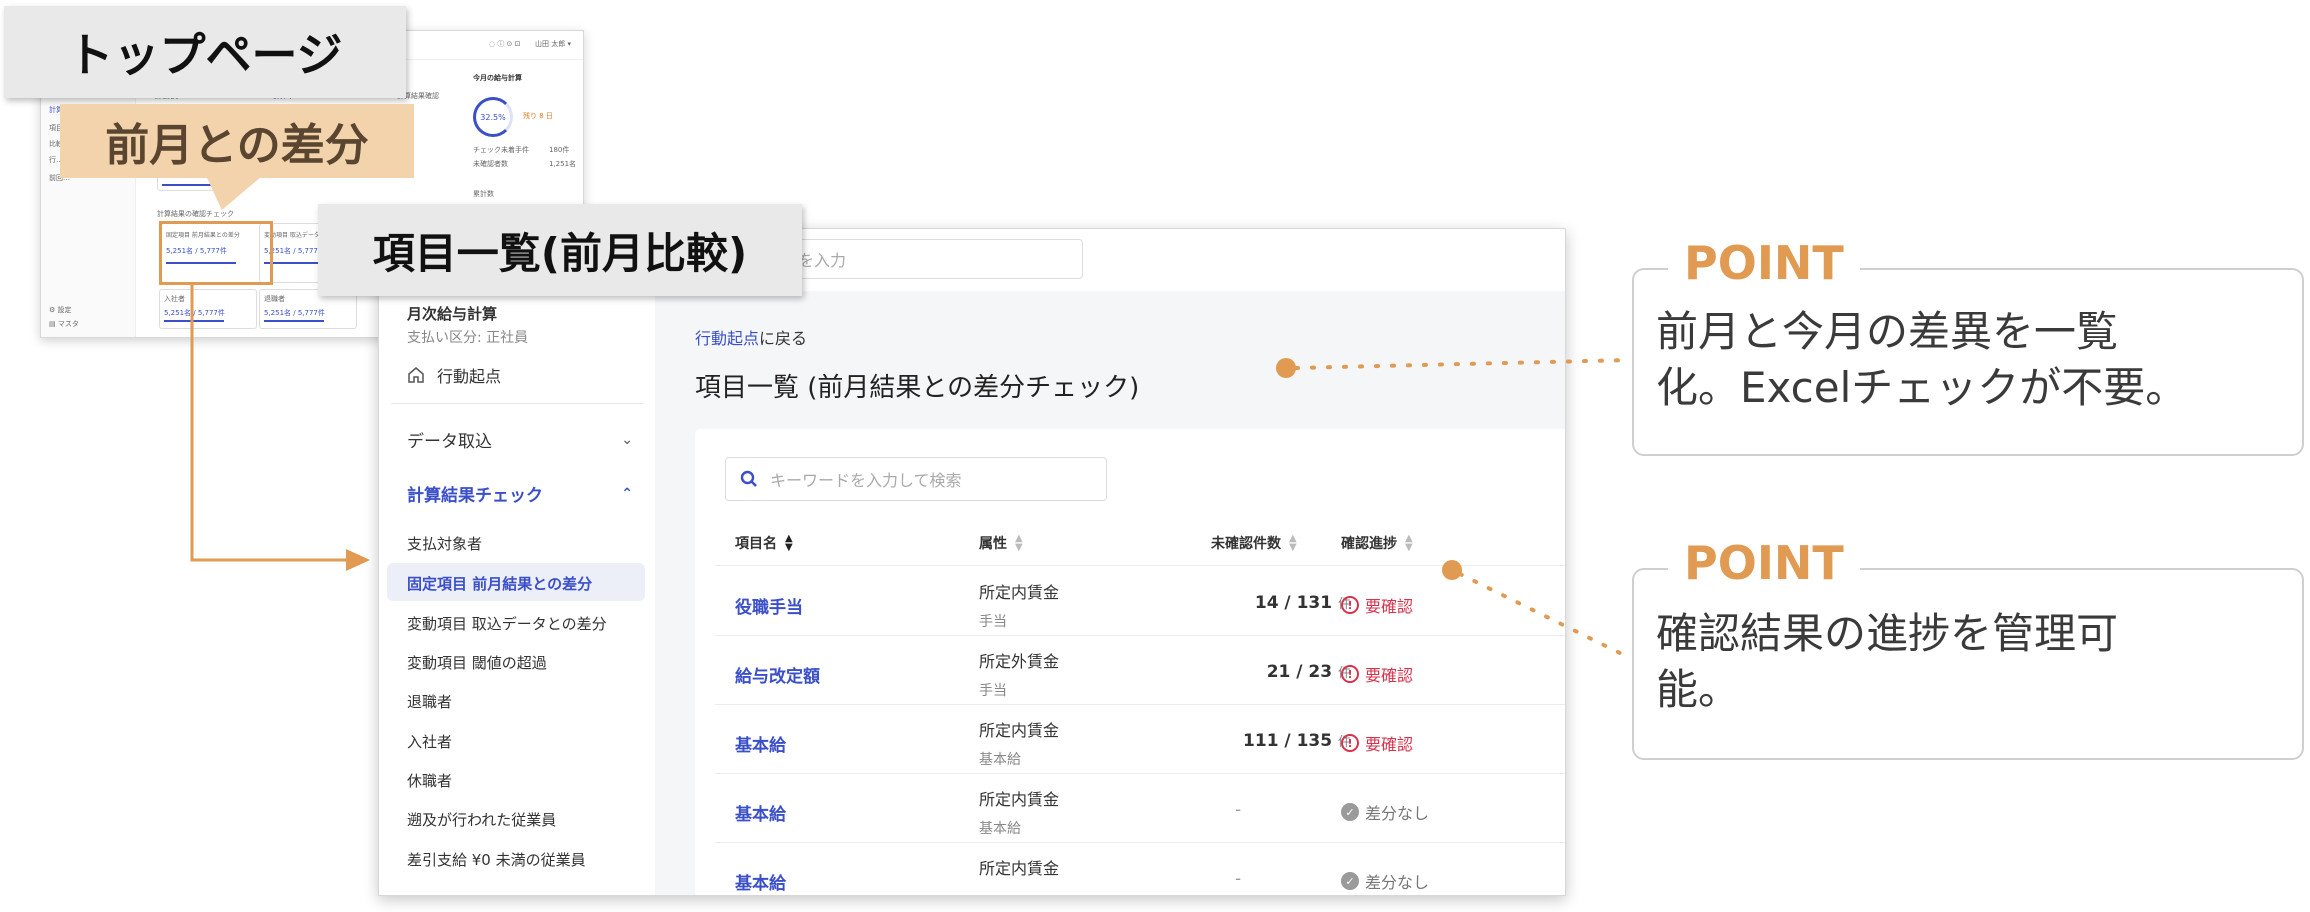 The height and width of the screenshot is (912, 2310). Describe the element at coordinates (1698, 689) in the screenshot. I see `point-text-2-line2: 能。` at that location.